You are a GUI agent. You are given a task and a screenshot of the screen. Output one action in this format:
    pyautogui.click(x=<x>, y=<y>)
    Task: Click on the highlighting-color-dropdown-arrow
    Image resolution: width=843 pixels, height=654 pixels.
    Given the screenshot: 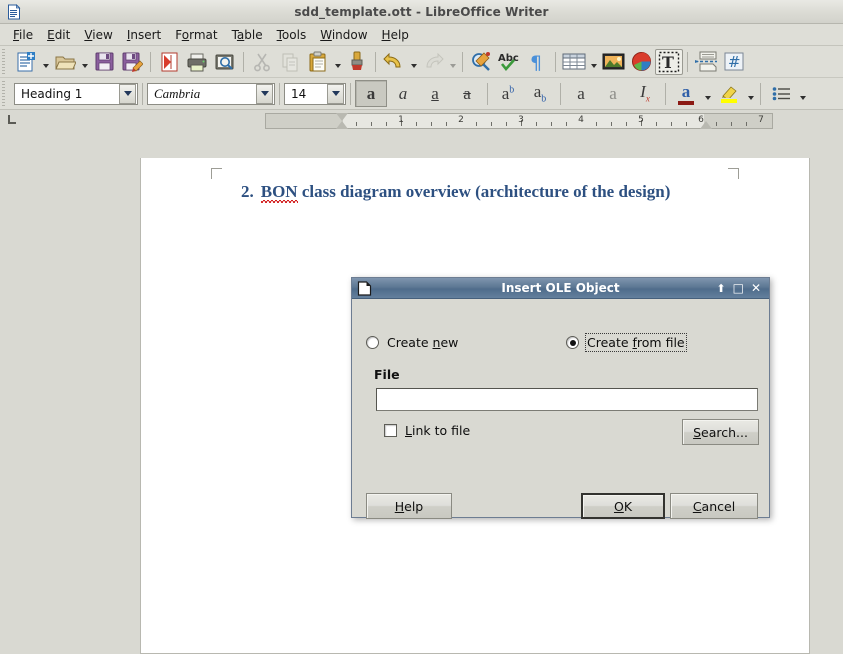 What is the action you would take?
    pyautogui.click(x=750, y=94)
    